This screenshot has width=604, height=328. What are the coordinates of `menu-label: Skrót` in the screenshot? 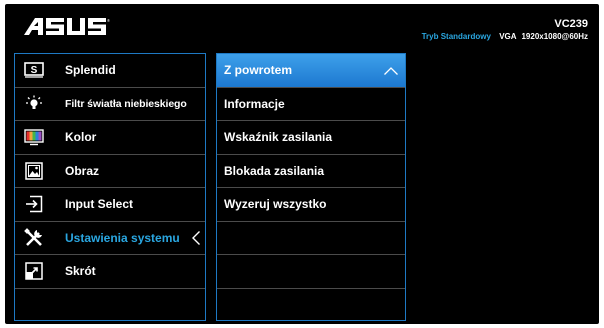 It's located at (80, 271).